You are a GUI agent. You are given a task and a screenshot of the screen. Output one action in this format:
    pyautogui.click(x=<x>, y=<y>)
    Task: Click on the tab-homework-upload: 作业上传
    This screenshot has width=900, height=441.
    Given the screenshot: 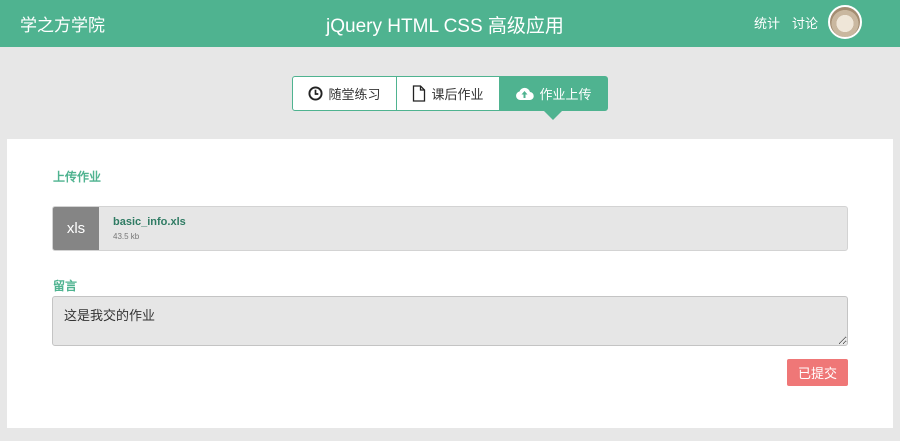 What is the action you would take?
    pyautogui.click(x=553, y=98)
    